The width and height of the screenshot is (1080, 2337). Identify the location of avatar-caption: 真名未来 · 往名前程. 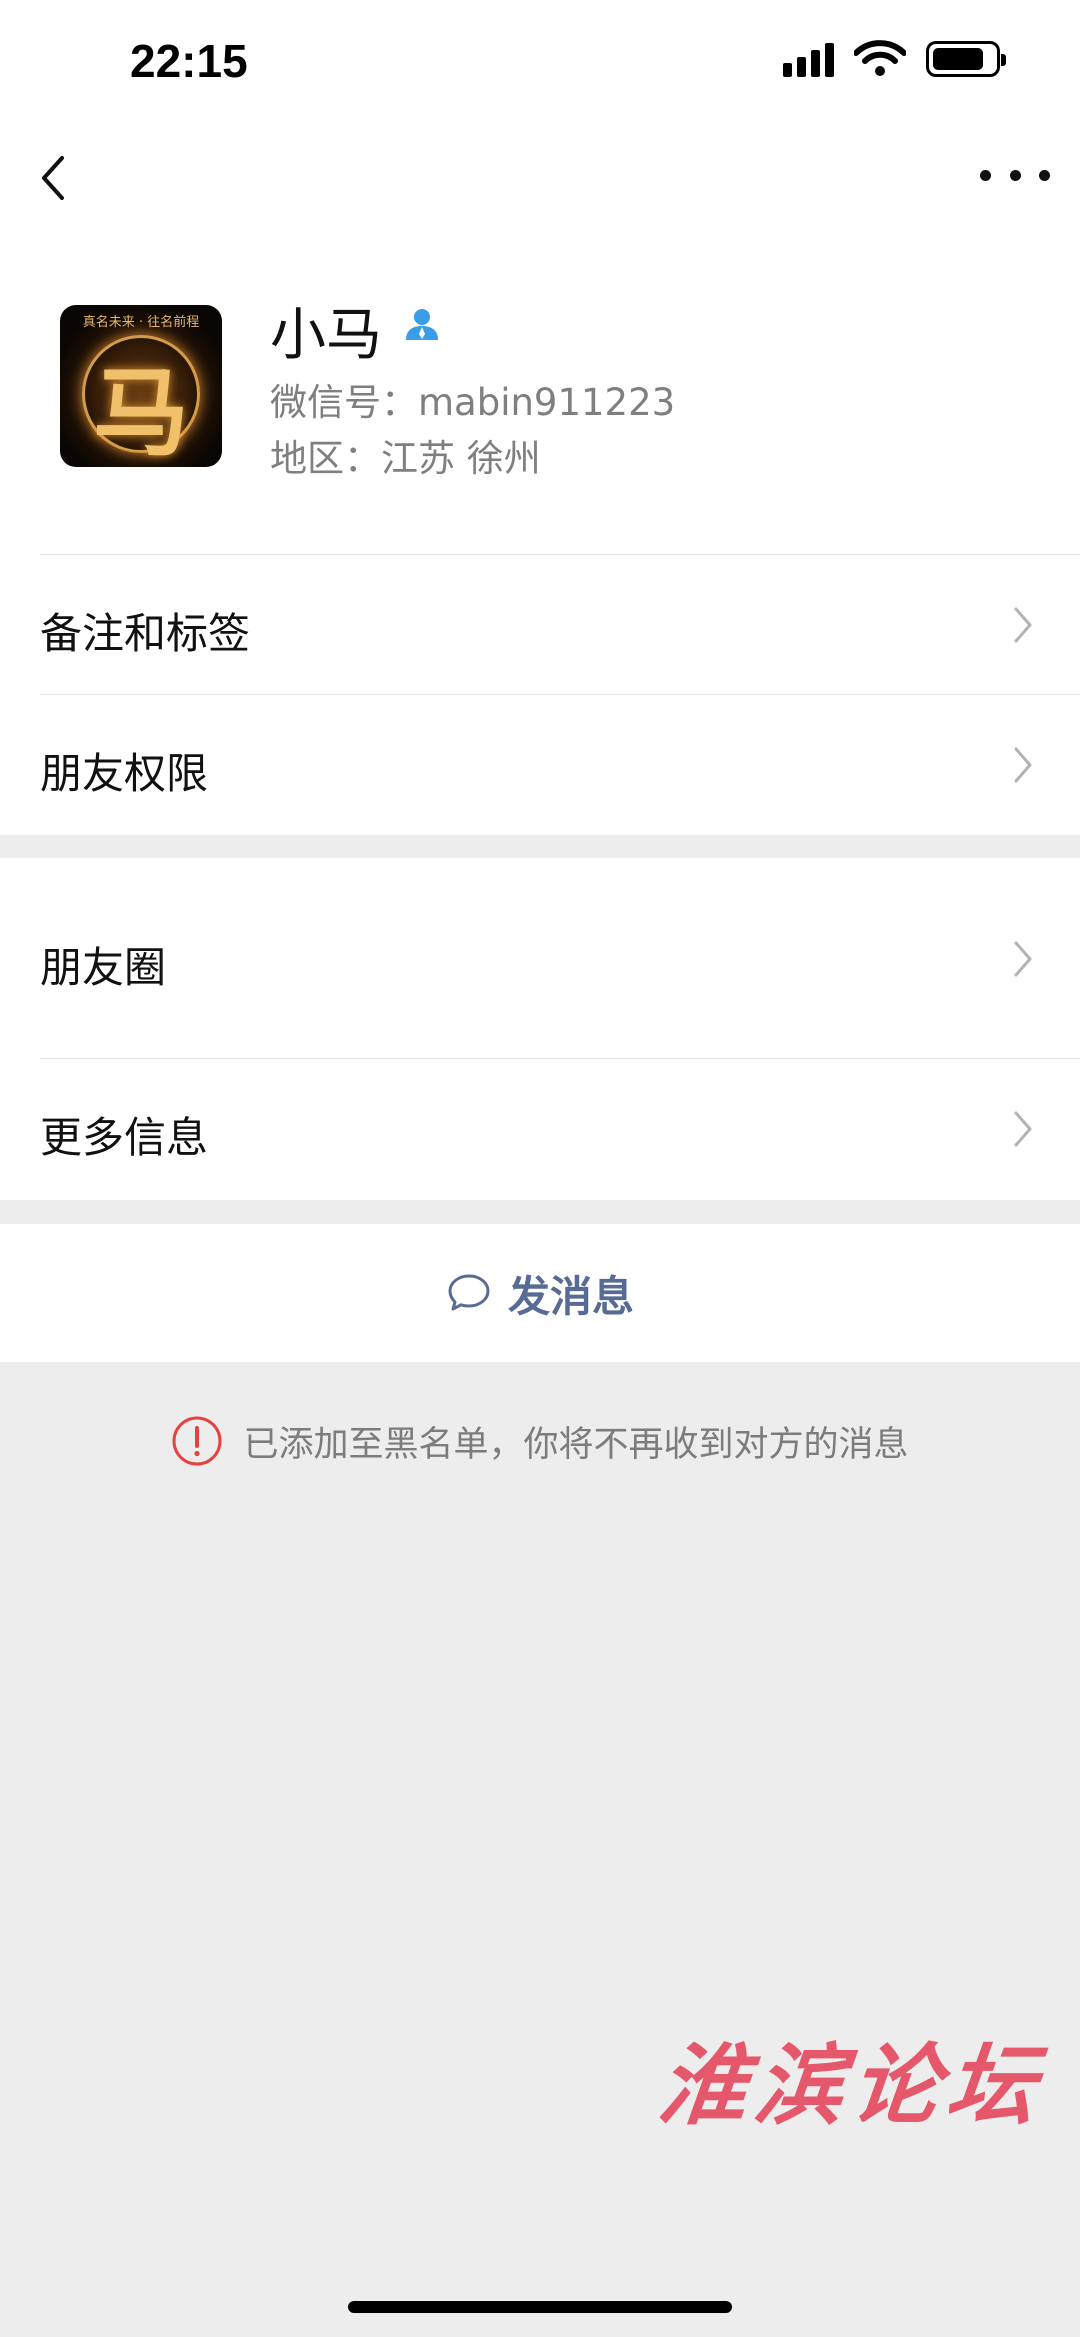
(141, 322).